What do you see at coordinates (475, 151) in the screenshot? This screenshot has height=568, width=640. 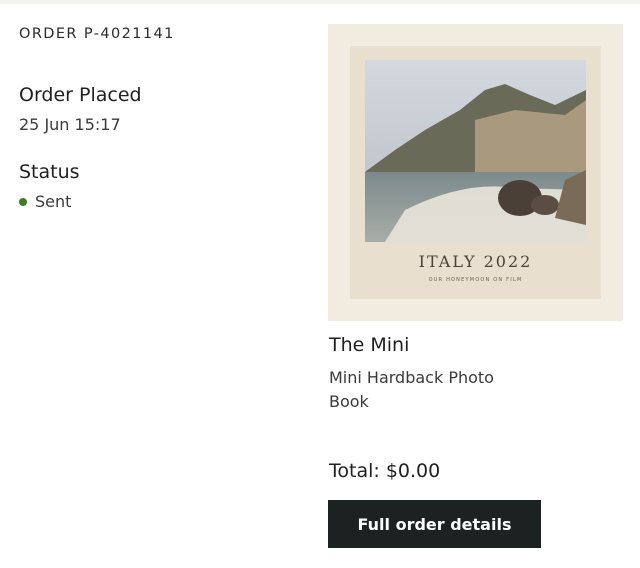 I see `cover-photo` at bounding box center [475, 151].